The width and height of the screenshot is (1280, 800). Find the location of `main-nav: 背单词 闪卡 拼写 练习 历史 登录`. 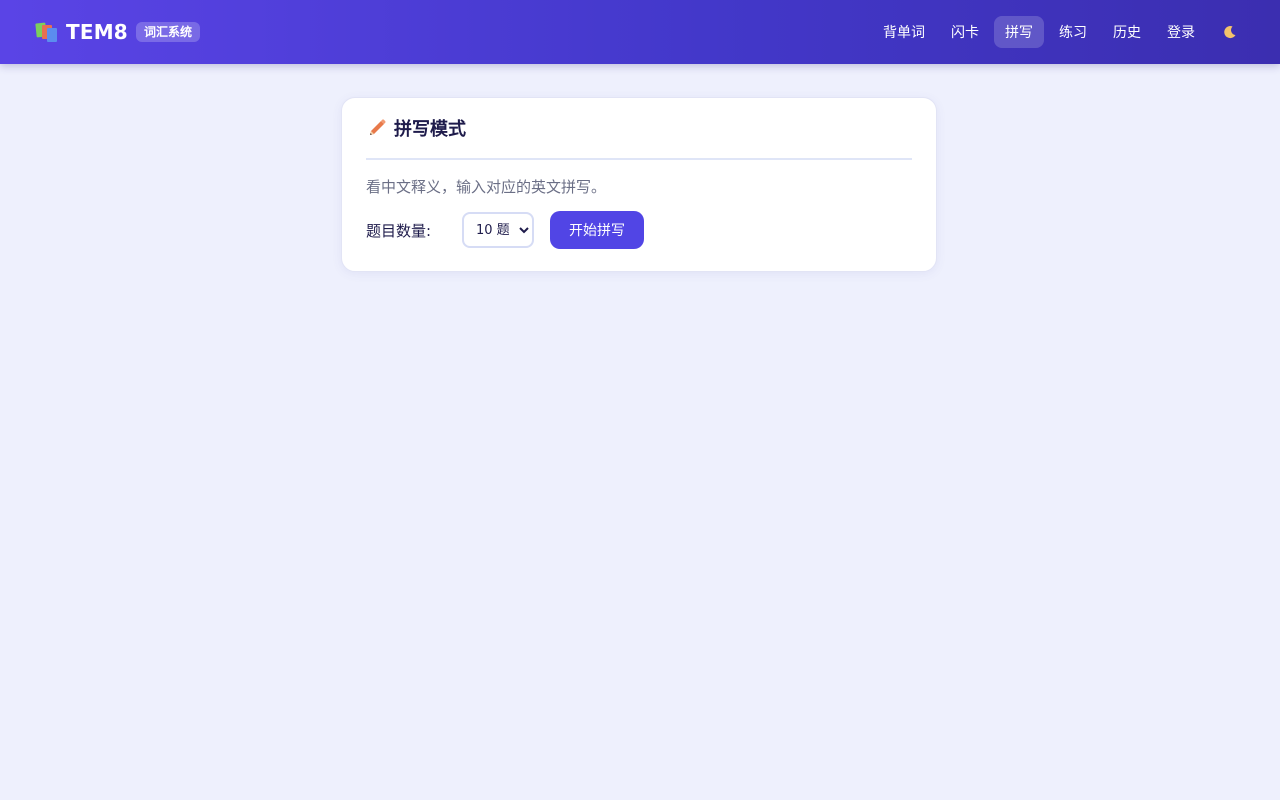

main-nav: 背单词 闪卡 拼写 练习 历史 登录 is located at coordinates (1056, 32).